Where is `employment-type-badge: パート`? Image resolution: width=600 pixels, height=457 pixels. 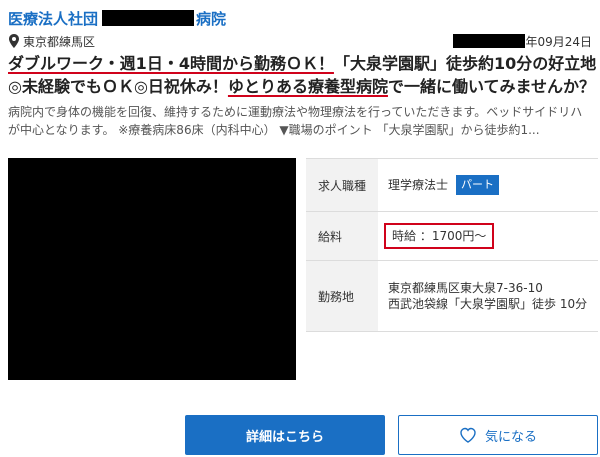 employment-type-badge: パート is located at coordinates (478, 185).